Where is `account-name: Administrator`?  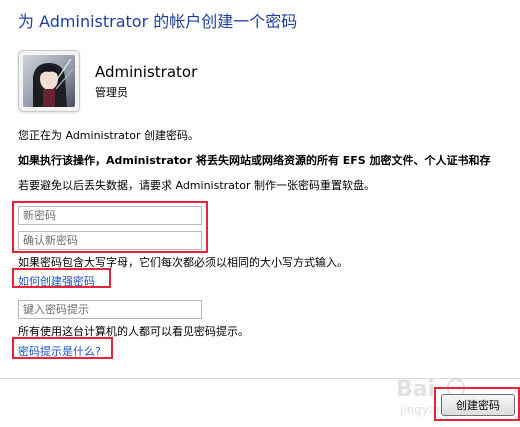 account-name: Administrator is located at coordinates (146, 72).